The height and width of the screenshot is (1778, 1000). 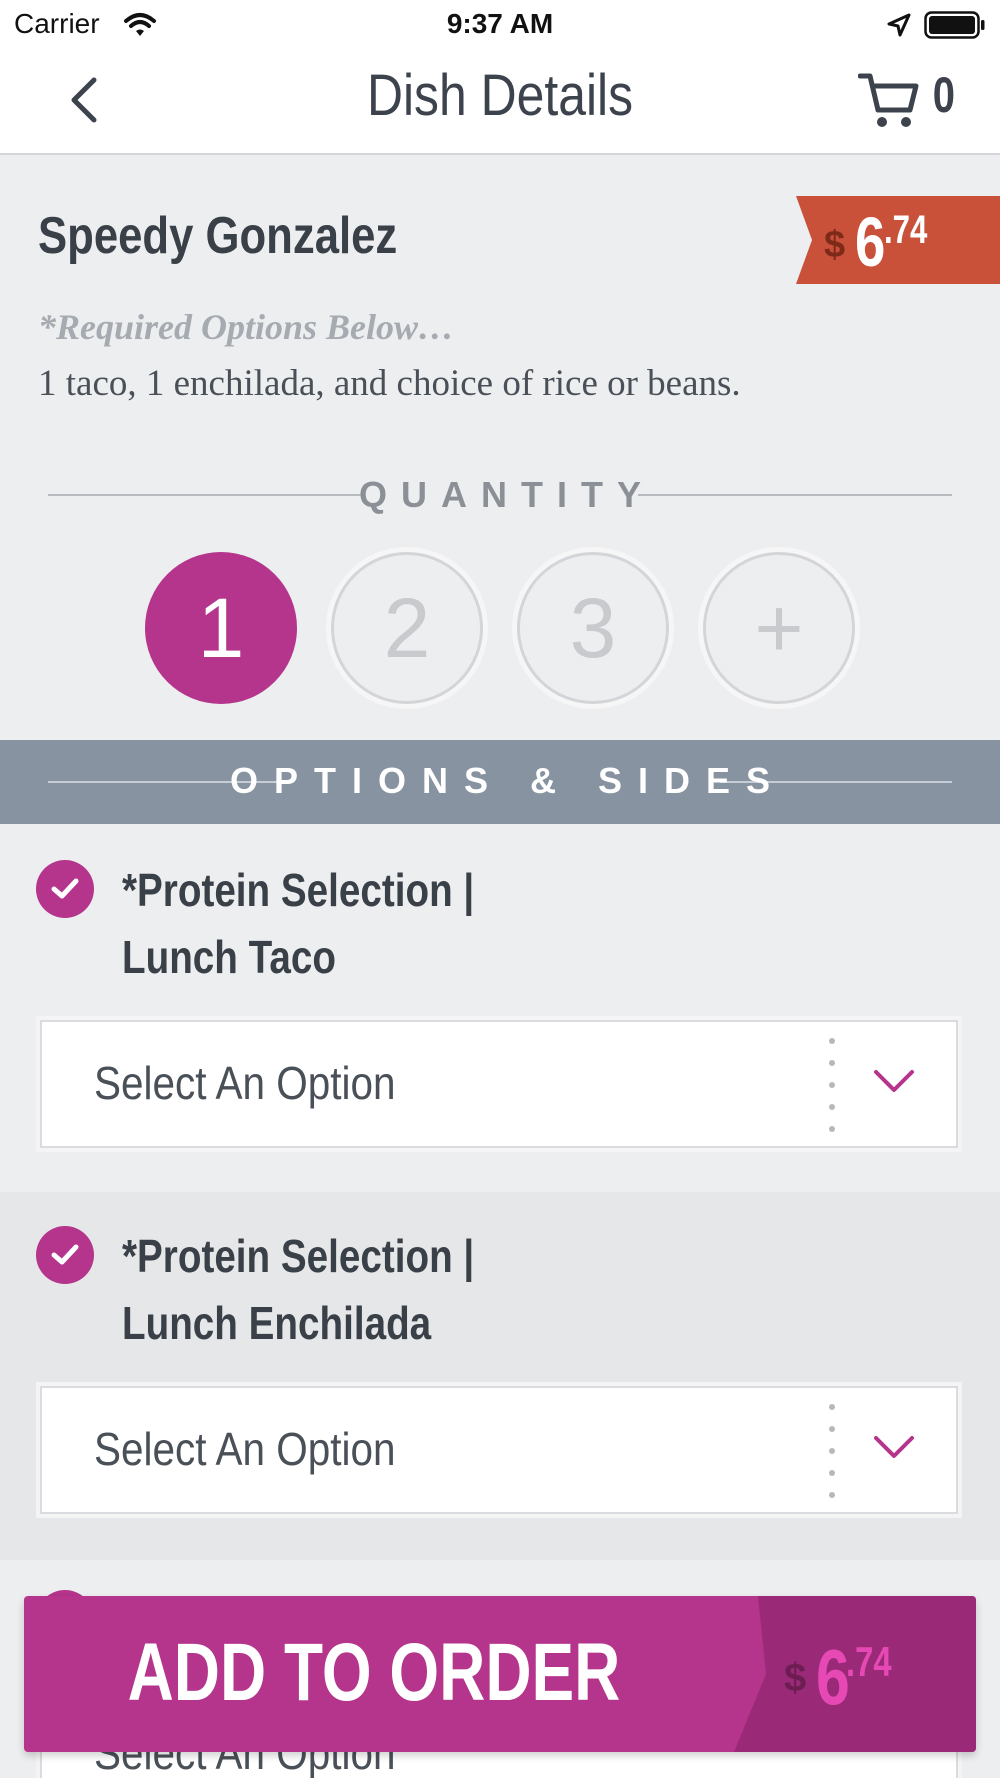 What do you see at coordinates (277, 1323) in the screenshot?
I see `option-title-line2: Lunch Enchilada` at bounding box center [277, 1323].